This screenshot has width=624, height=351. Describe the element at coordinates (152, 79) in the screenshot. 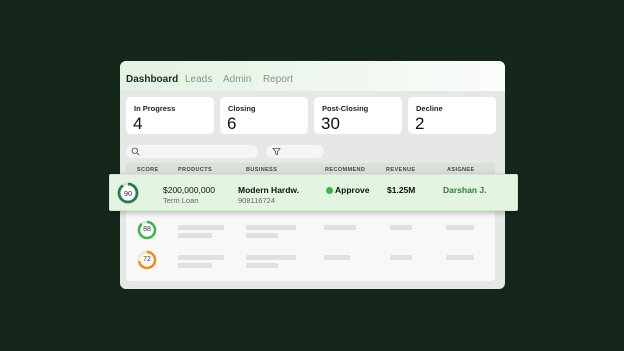

I see `tab-dashboard: Dashboard` at that location.